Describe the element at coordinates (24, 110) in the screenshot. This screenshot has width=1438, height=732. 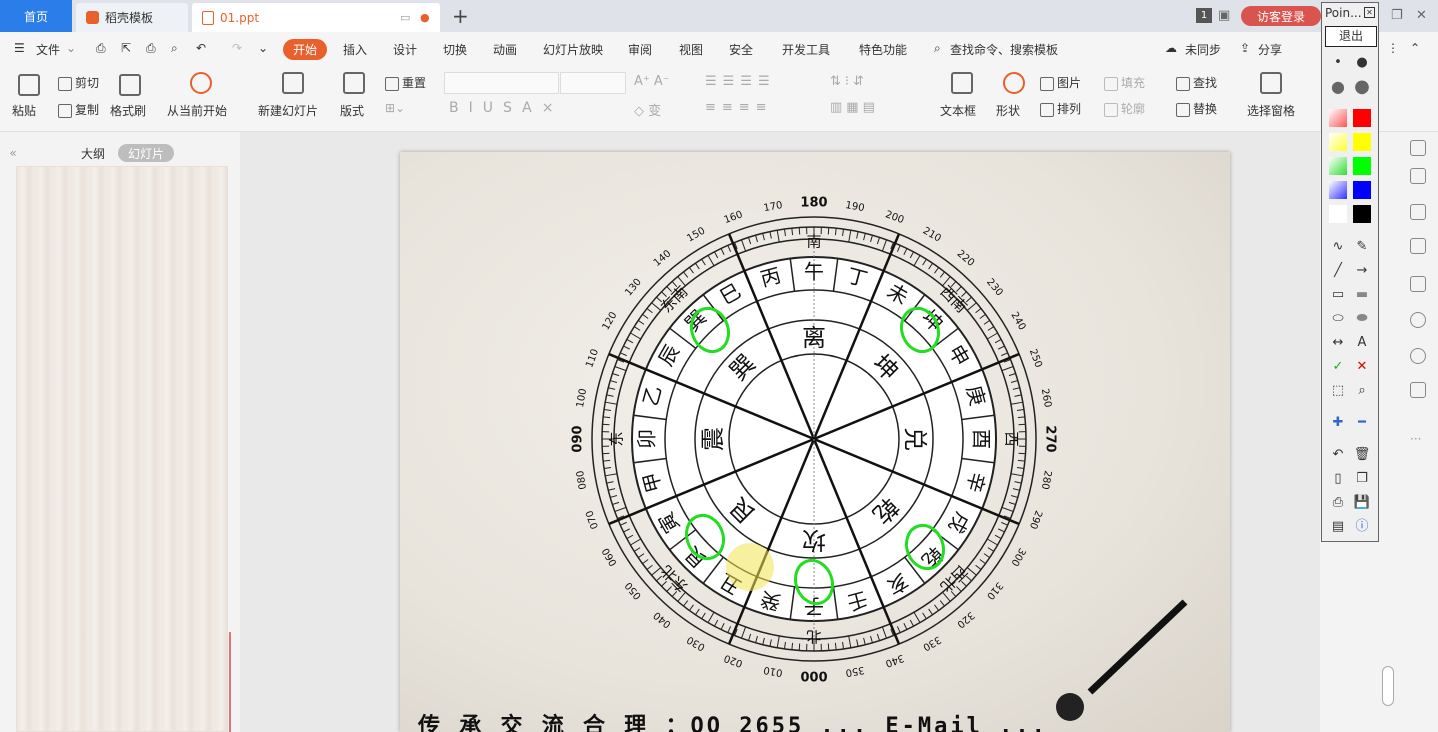
I see `paste-button: 粘贴` at that location.